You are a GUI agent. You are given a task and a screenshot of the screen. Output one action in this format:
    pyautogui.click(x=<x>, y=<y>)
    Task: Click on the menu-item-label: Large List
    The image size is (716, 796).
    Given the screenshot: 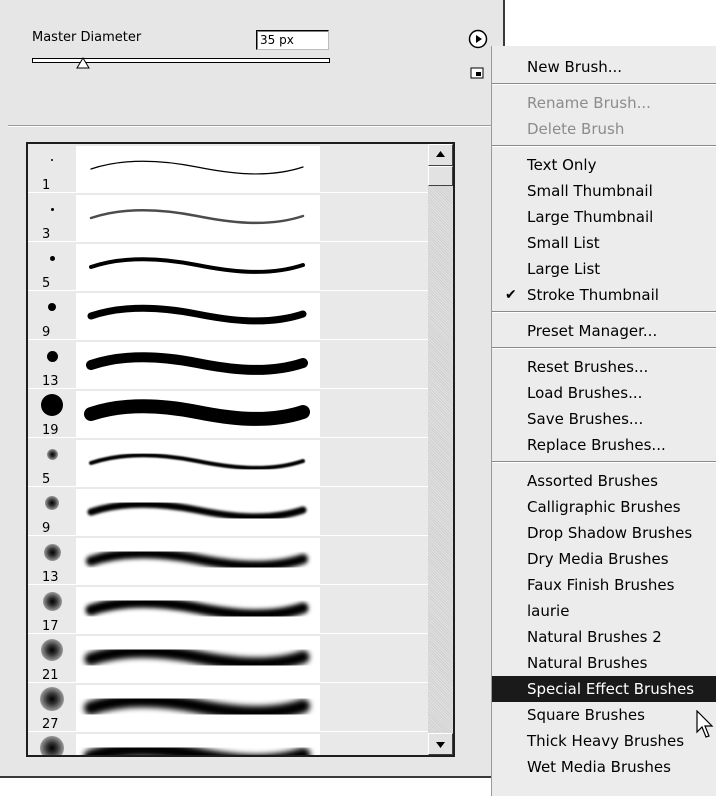 What is the action you would take?
    pyautogui.click(x=564, y=269)
    